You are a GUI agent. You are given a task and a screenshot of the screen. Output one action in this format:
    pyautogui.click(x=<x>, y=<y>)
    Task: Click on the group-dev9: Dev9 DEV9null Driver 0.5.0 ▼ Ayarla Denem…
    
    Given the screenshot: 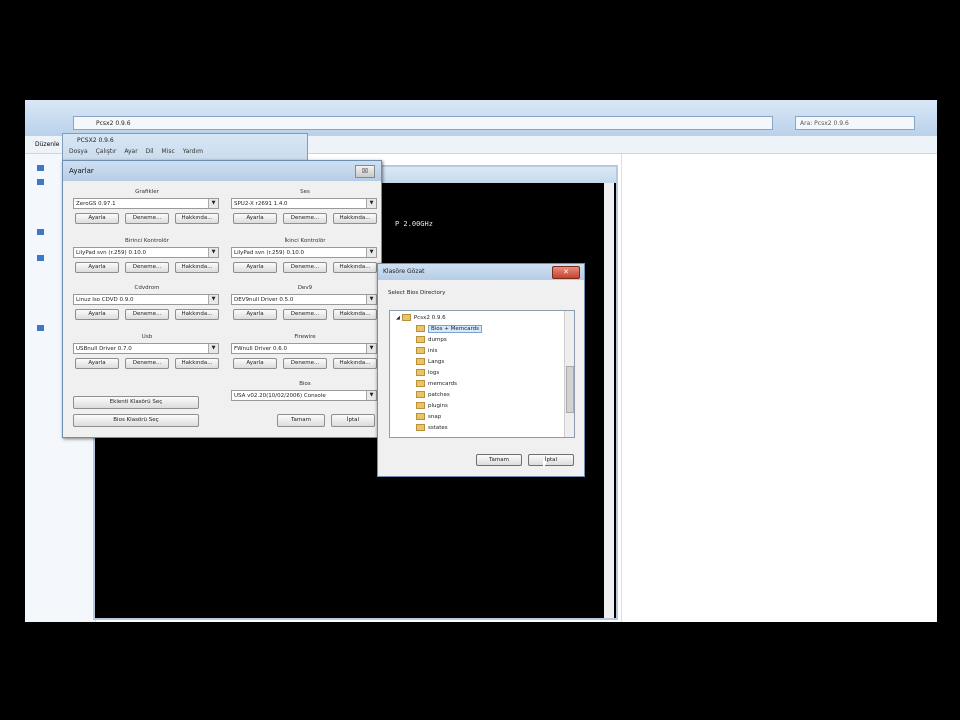 What is the action you would take?
    pyautogui.click(x=305, y=308)
    